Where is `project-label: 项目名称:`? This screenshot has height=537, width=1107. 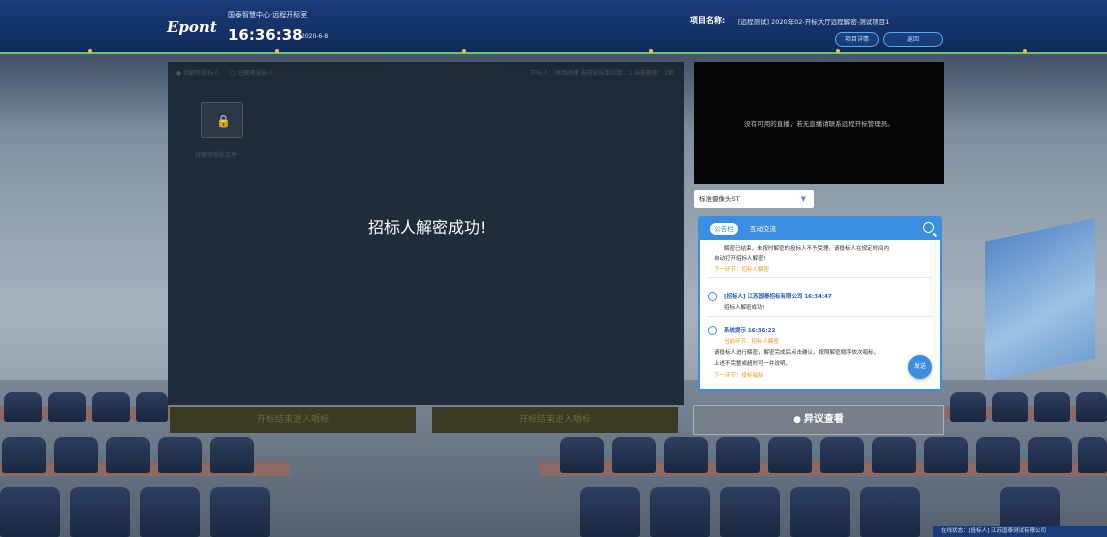 project-label: 项目名称: is located at coordinates (708, 20).